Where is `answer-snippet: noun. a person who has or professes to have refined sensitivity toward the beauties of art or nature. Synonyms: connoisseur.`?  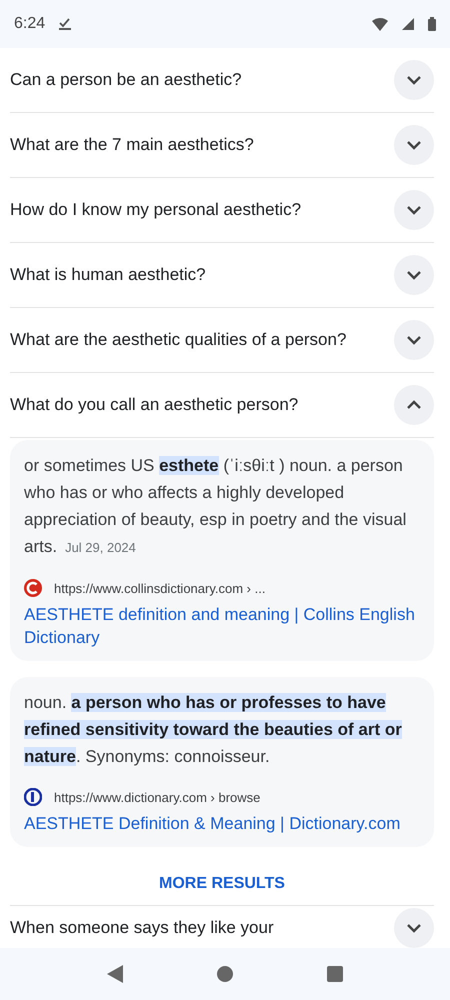
answer-snippet: noun. a person who has or professes to have refined sensitivity toward the beauties of art or nature. Synonyms: connoisseur. is located at coordinates (213, 730).